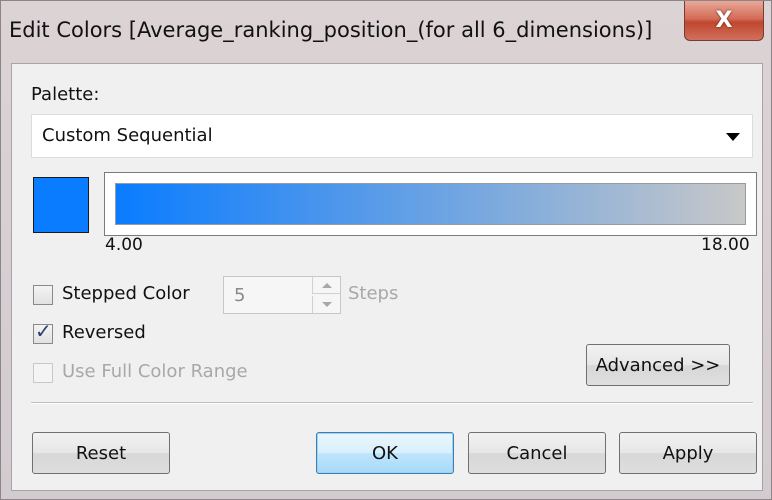  I want to click on color-ramp-frame, so click(430, 204).